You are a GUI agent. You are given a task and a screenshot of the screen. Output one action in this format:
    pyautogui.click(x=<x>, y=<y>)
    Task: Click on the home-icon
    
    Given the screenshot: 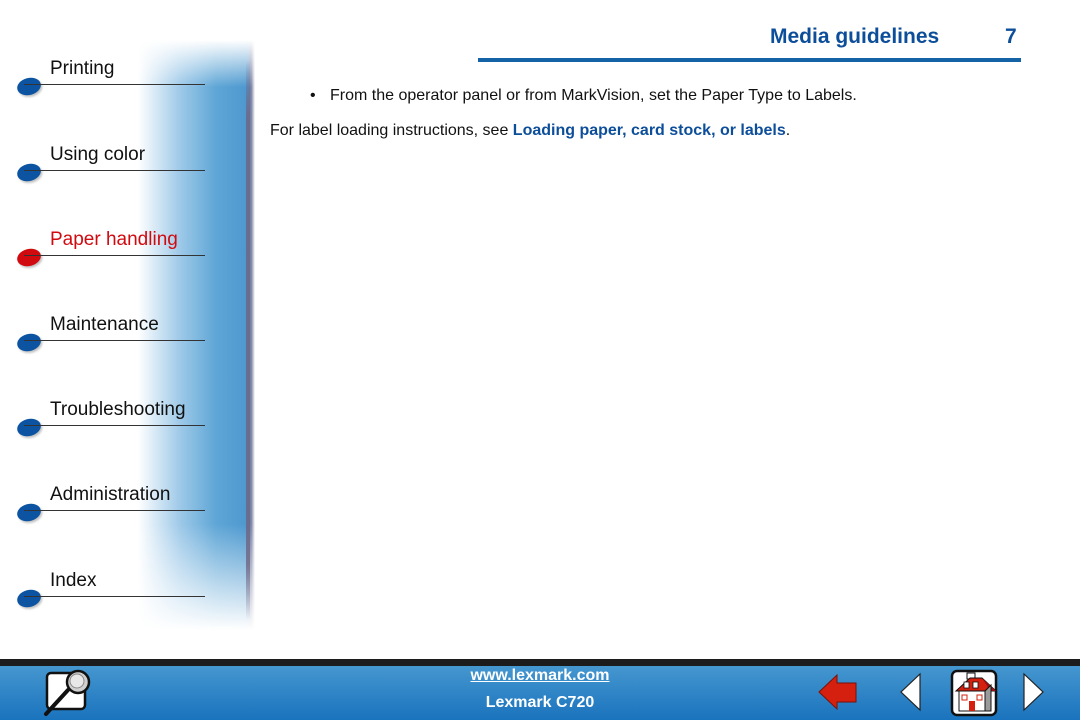 What is the action you would take?
    pyautogui.click(x=974, y=693)
    